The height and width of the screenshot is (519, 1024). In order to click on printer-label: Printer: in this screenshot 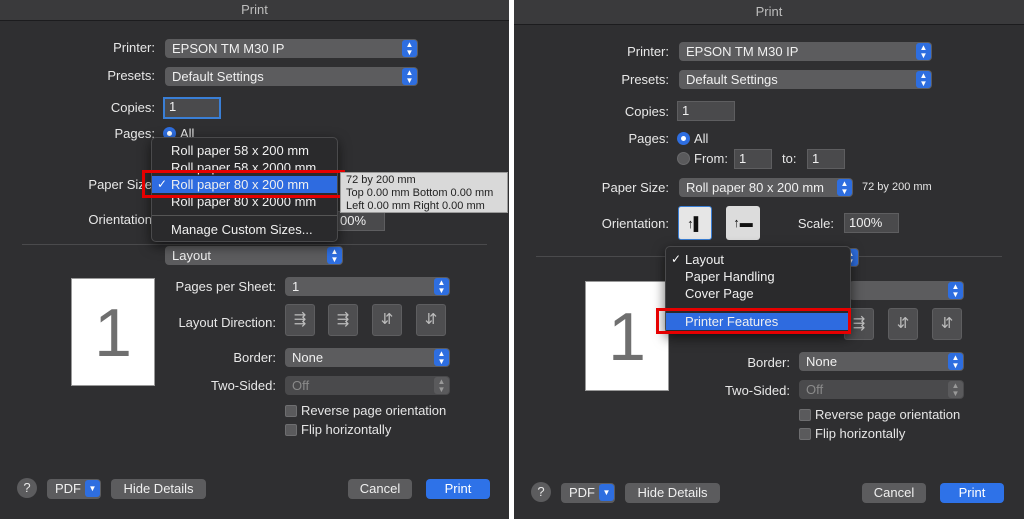, I will do `click(134, 47)`.